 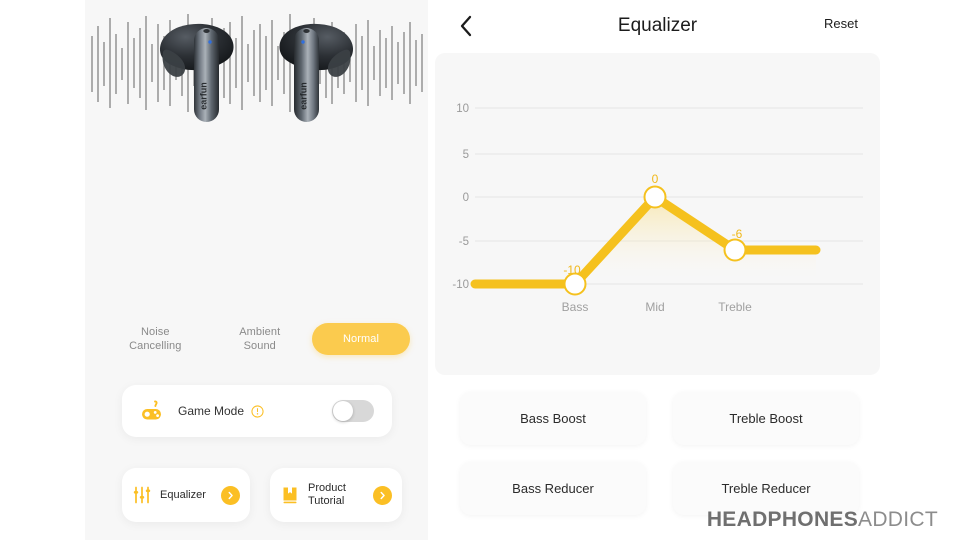 What do you see at coordinates (260, 339) in the screenshot?
I see `mode-ambient-sound: Ambient Sound` at bounding box center [260, 339].